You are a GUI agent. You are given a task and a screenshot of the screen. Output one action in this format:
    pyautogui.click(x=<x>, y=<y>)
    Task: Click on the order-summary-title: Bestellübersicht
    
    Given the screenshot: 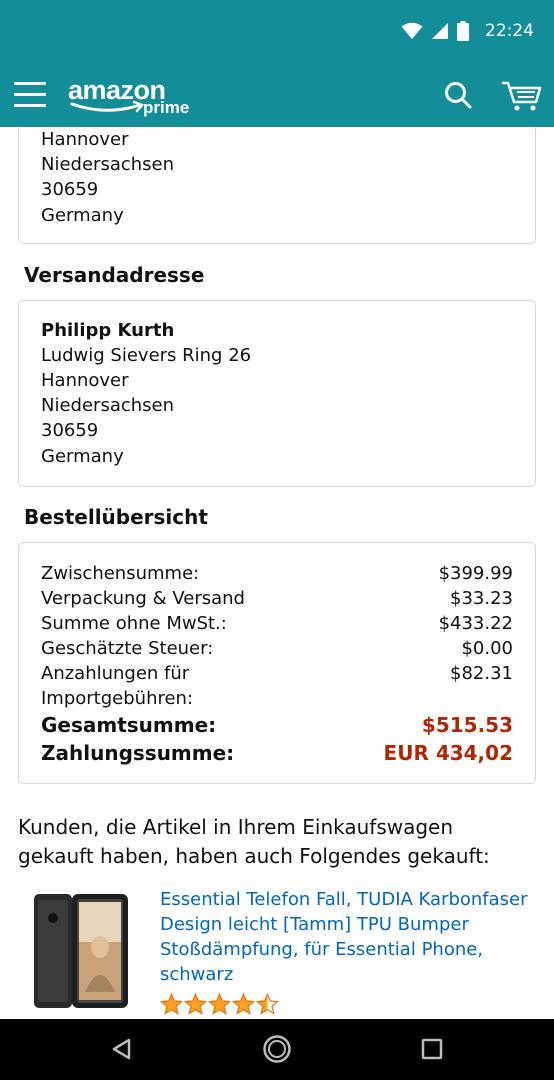 What is the action you would take?
    pyautogui.click(x=116, y=517)
    